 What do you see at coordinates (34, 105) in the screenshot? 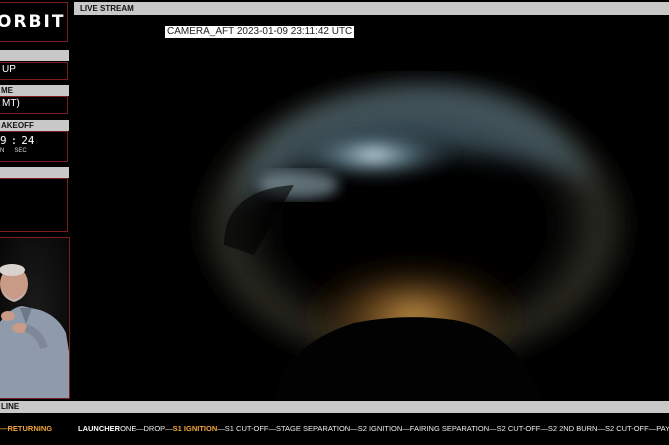
I see `panel-box-2: MT)` at bounding box center [34, 105].